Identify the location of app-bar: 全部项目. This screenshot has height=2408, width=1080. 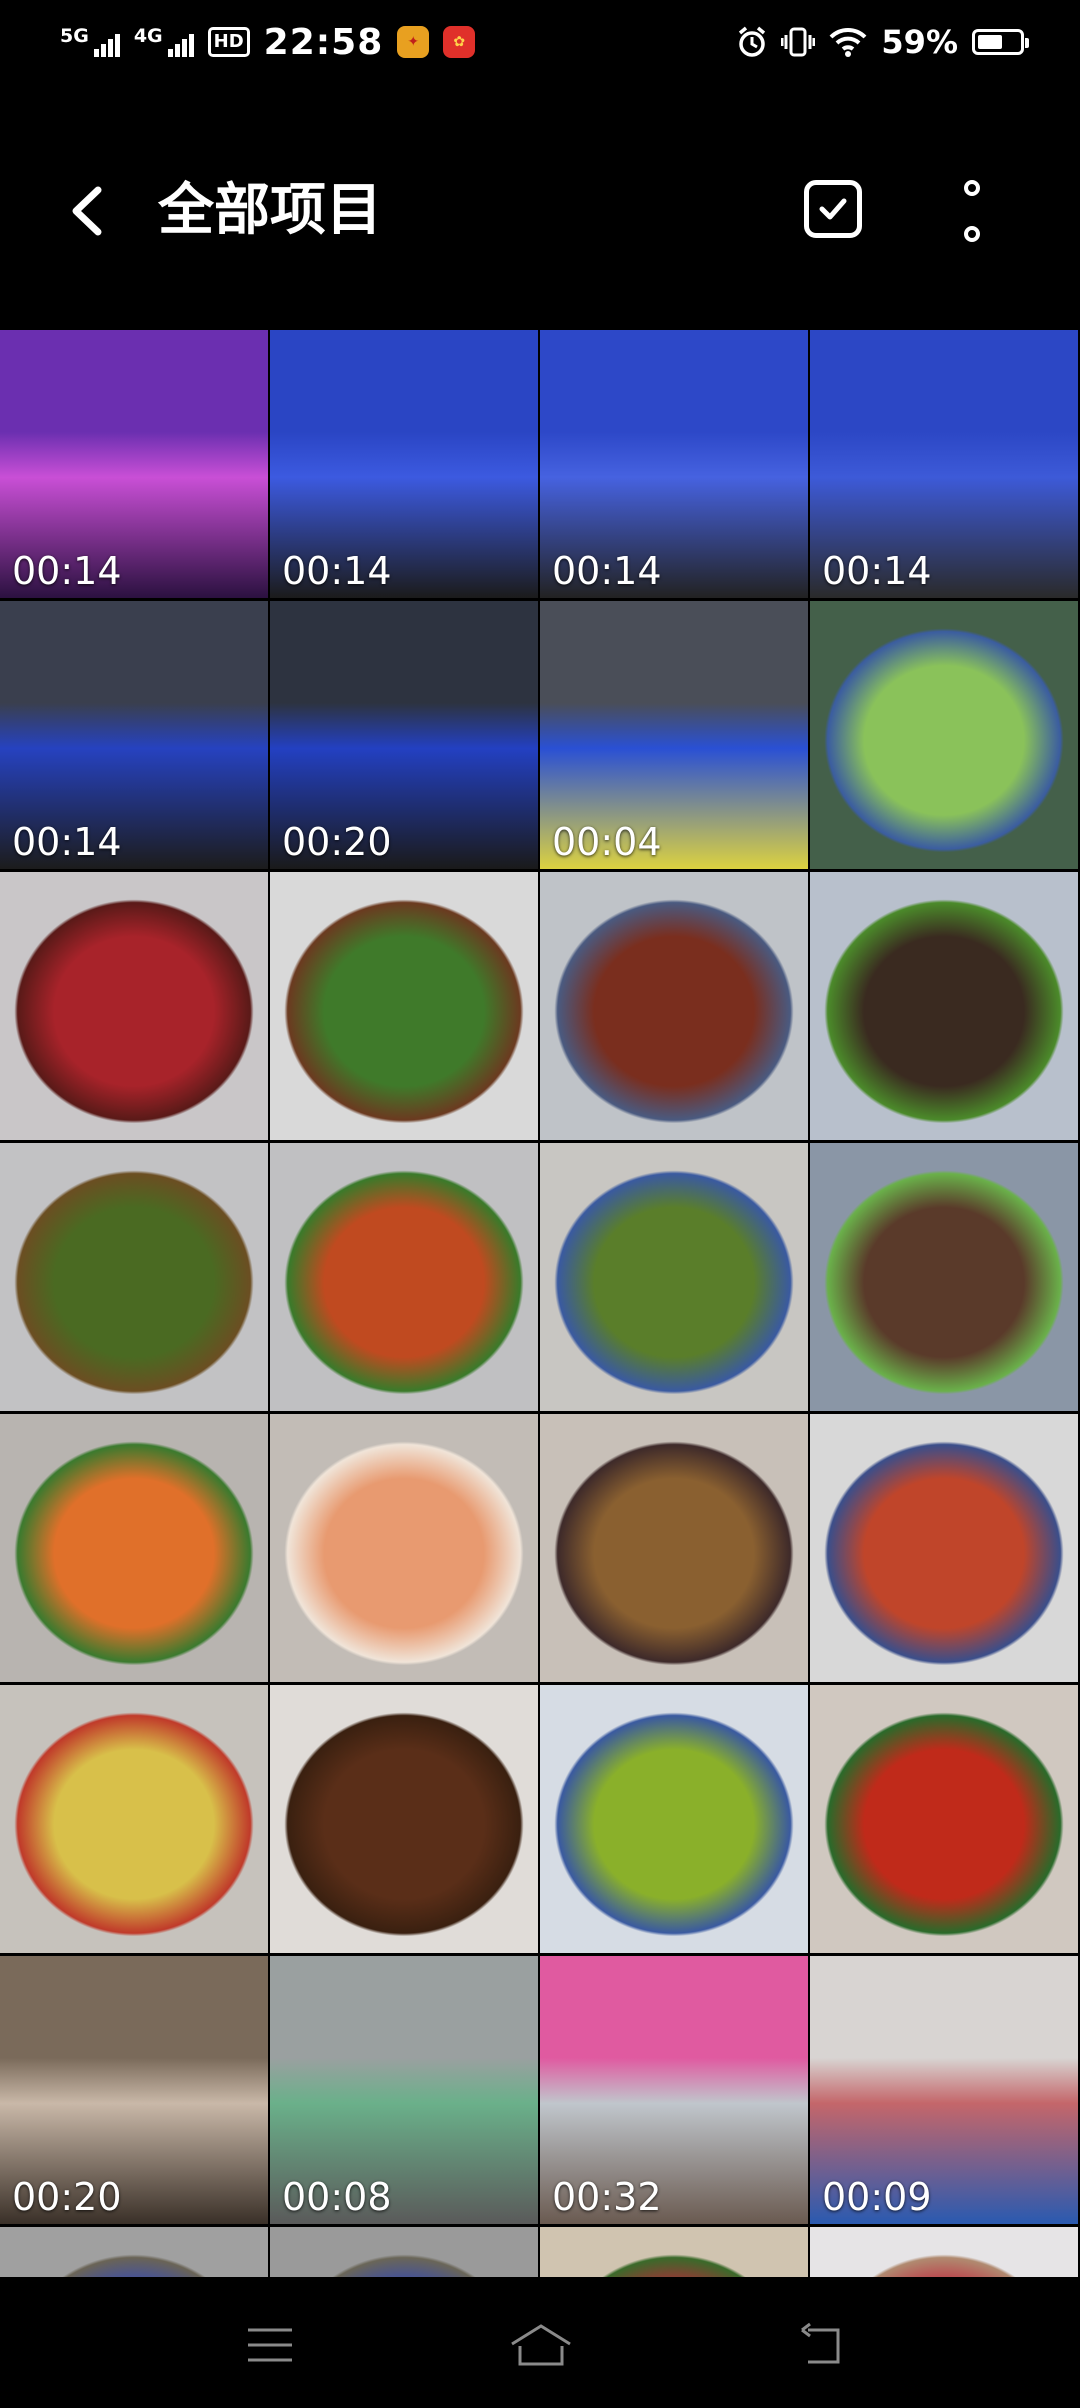
(540, 210).